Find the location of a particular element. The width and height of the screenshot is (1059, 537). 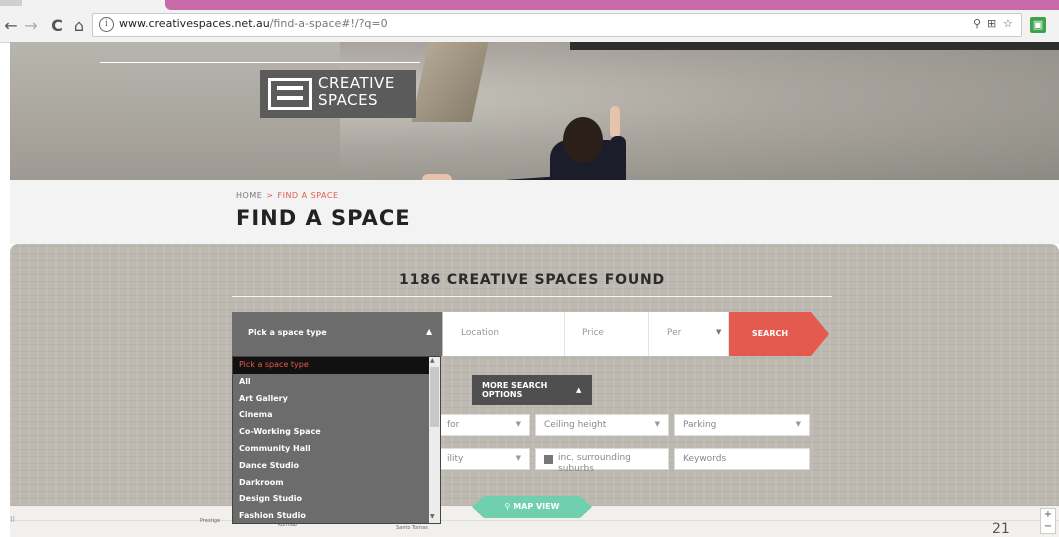

price-input: Price is located at coordinates (607, 334).